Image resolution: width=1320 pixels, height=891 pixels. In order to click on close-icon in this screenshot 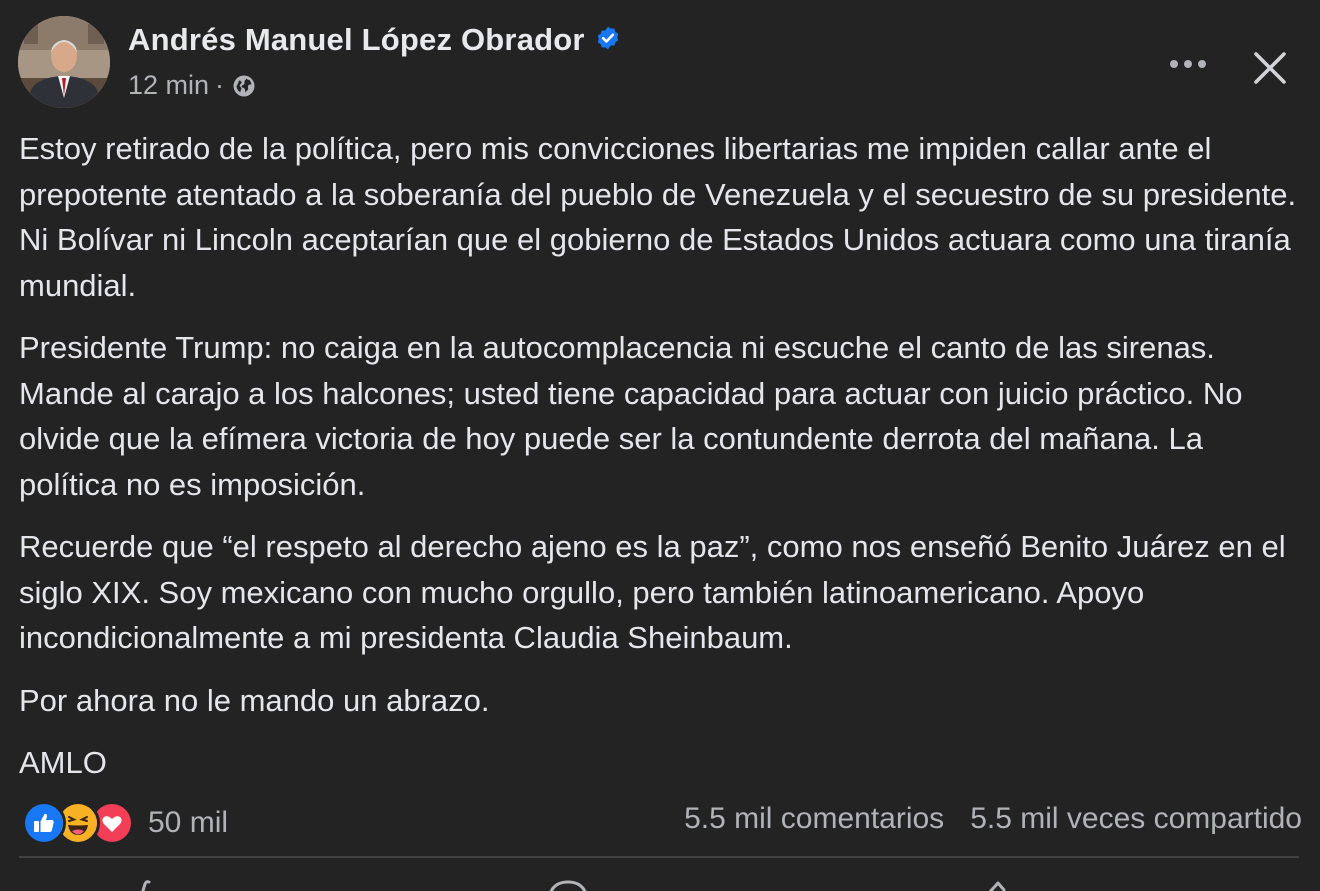, I will do `click(1270, 68)`.